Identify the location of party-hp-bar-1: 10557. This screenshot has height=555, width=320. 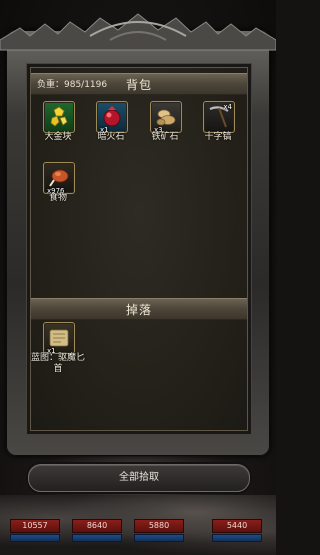
(35, 526).